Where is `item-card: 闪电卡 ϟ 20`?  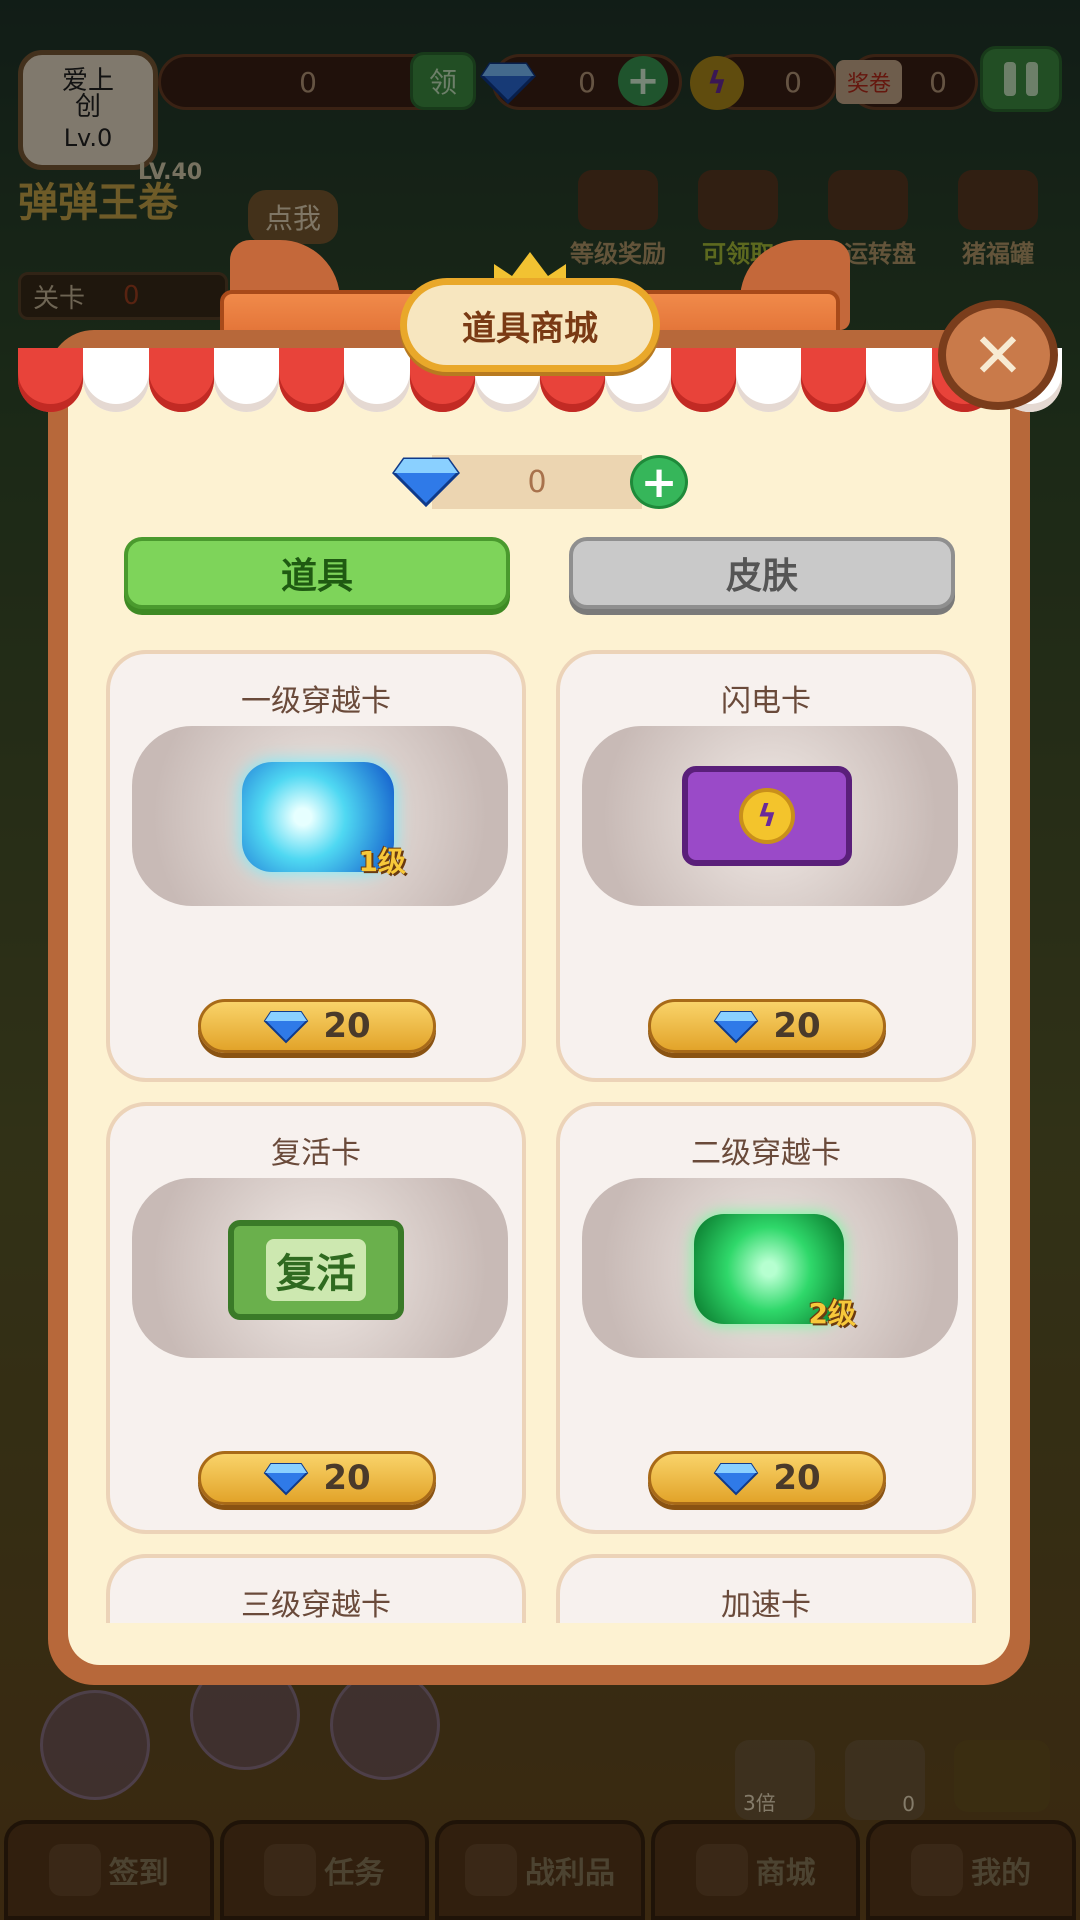
item-card: 闪电卡 ϟ 20 is located at coordinates (766, 866).